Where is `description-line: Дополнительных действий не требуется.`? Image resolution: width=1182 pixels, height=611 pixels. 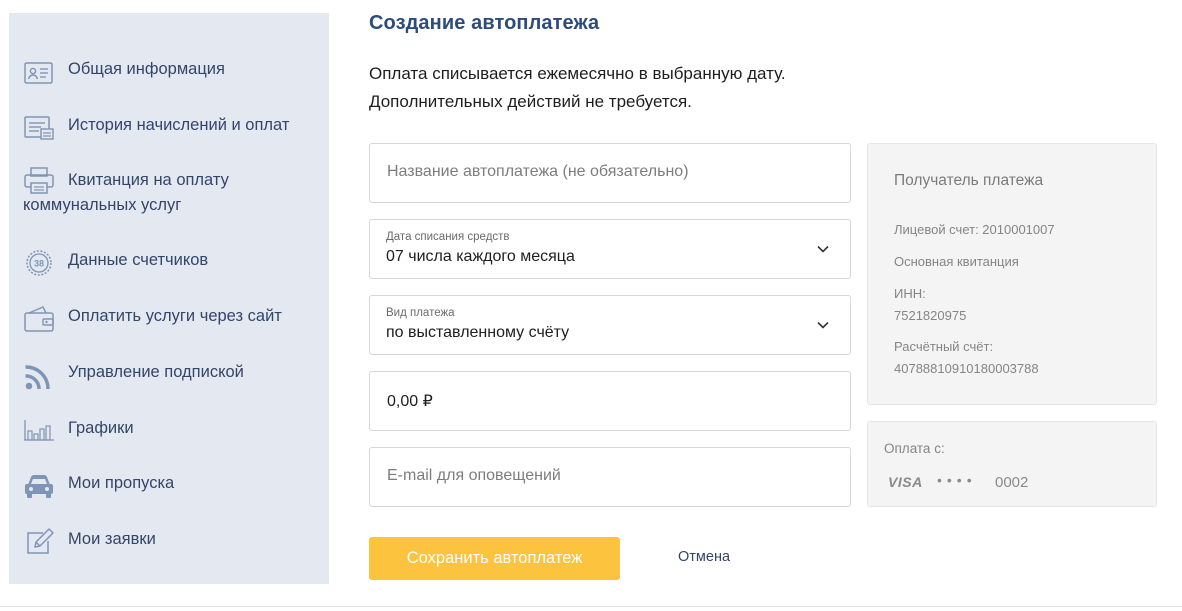
description-line: Дополнительных действий не требуется. is located at coordinates (530, 101).